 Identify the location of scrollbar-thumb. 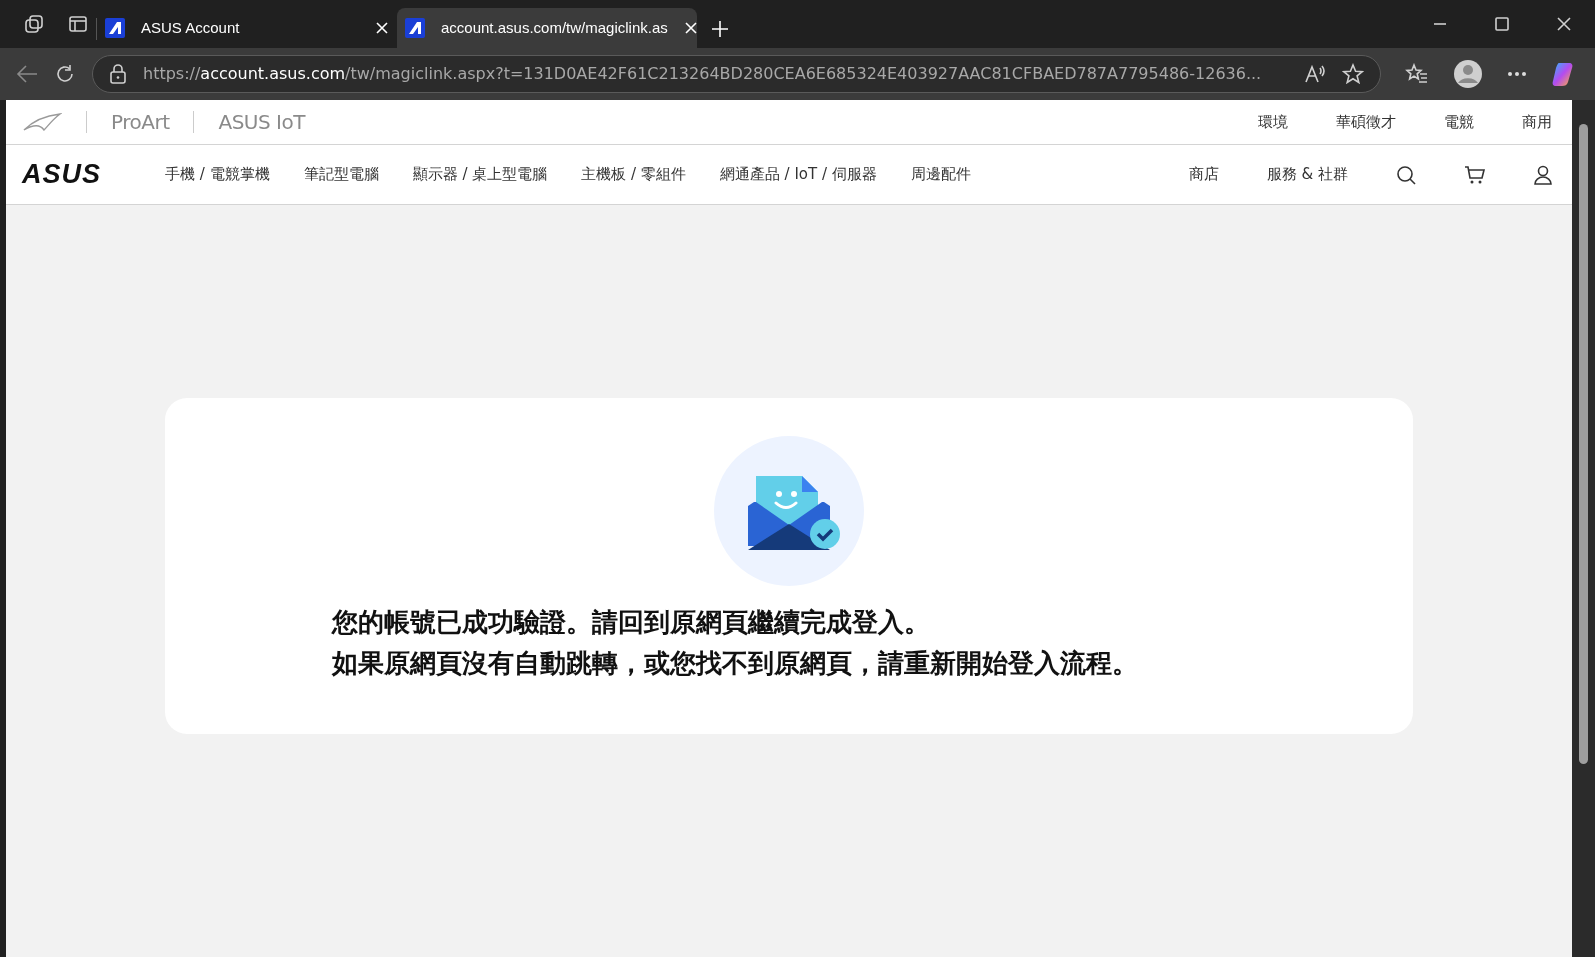
(1583, 444).